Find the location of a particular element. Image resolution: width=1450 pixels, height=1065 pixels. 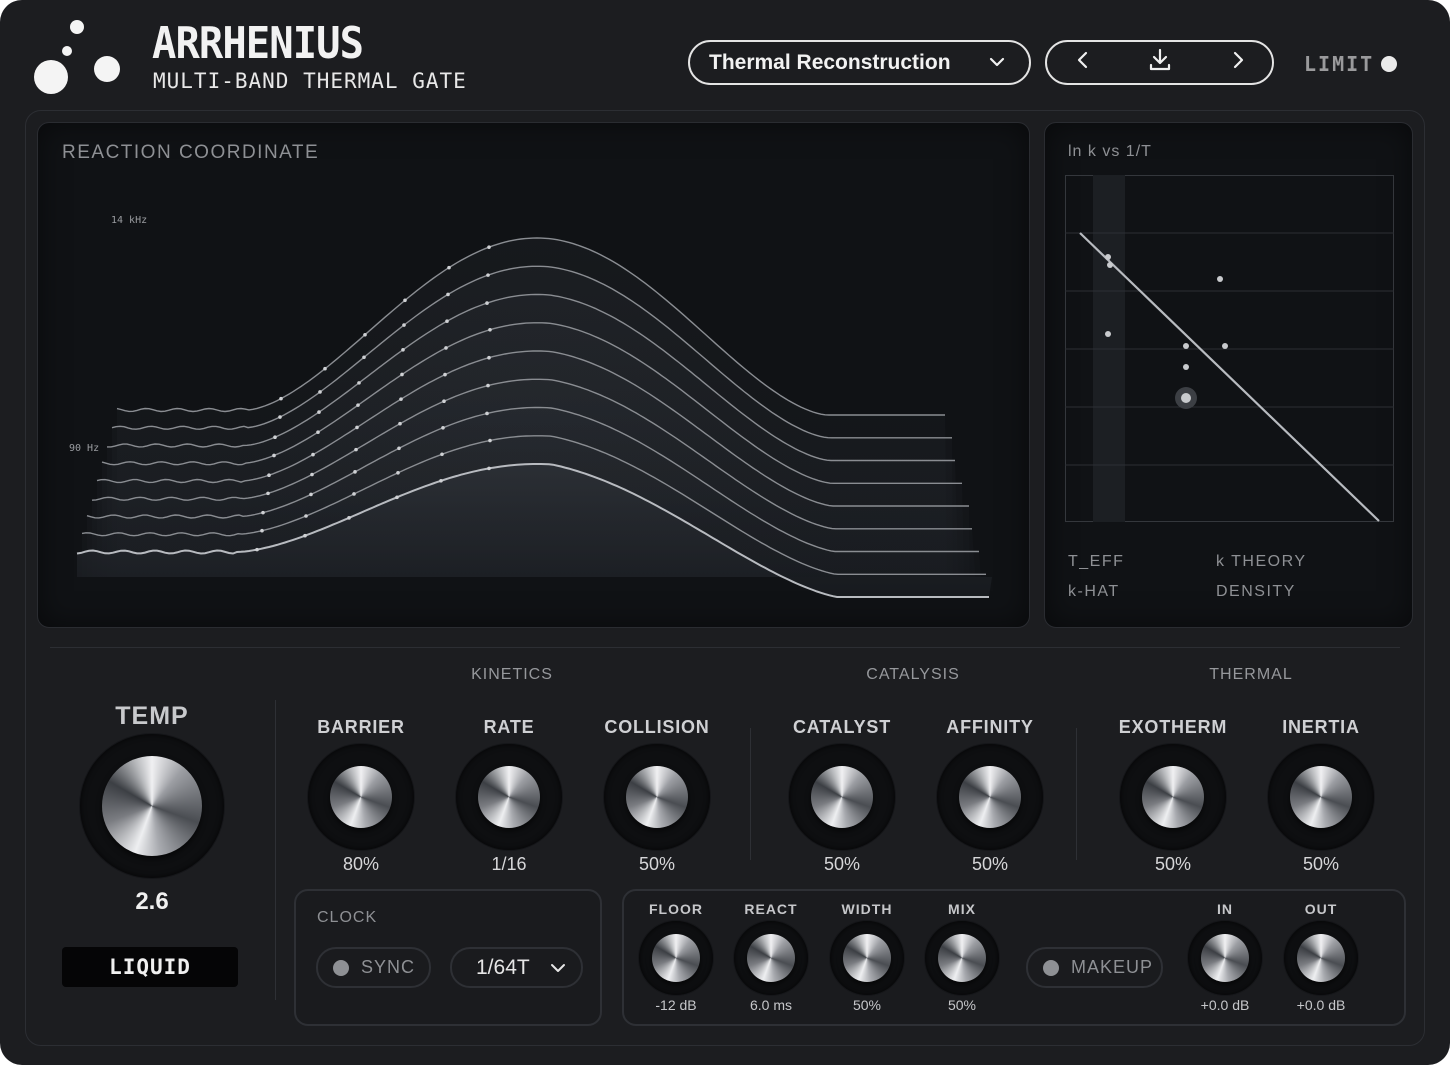

out-knob is located at coordinates (1321, 958).